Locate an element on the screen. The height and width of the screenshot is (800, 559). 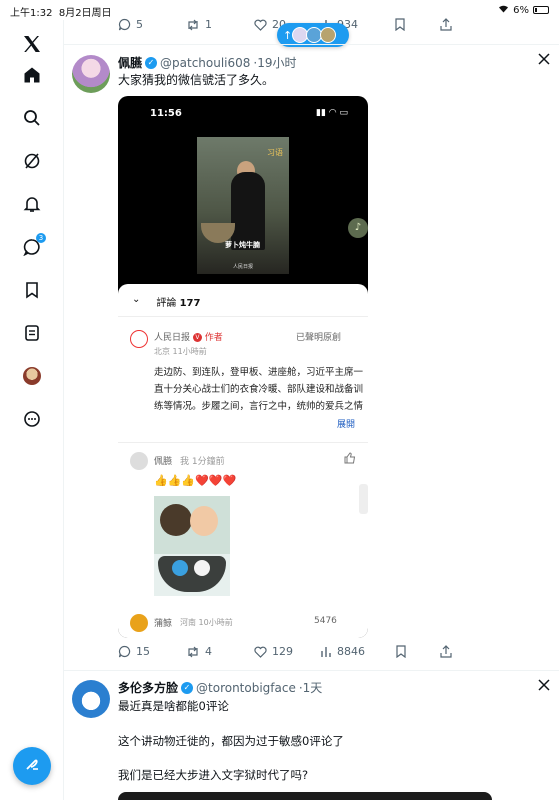
handle: @patchouli608 is located at coordinates (205, 63).